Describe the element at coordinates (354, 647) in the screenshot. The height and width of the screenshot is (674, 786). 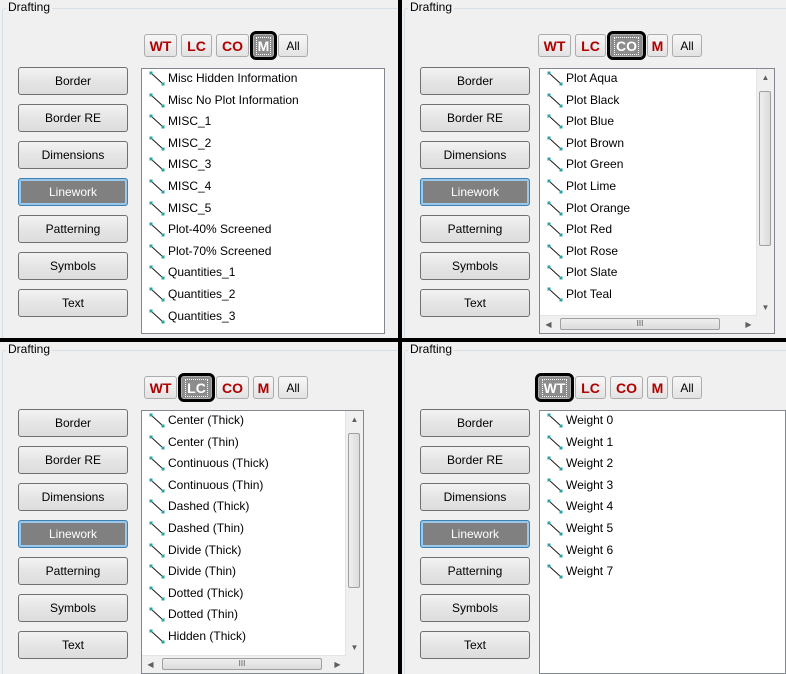
I see `scroll-down-arrow-icon: ▼` at that location.